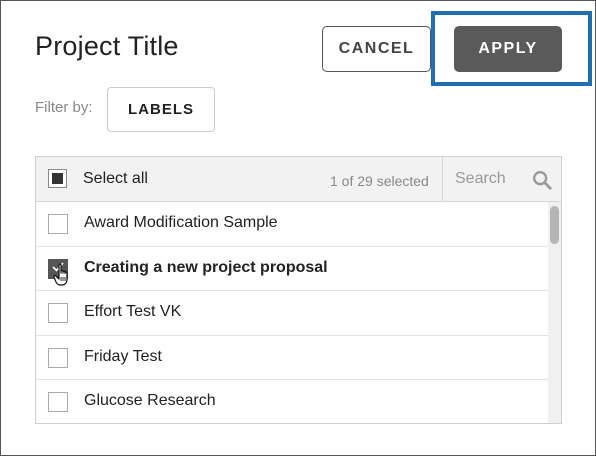 This screenshot has width=596, height=456. I want to click on labels-filter-button: LABELS, so click(161, 109).